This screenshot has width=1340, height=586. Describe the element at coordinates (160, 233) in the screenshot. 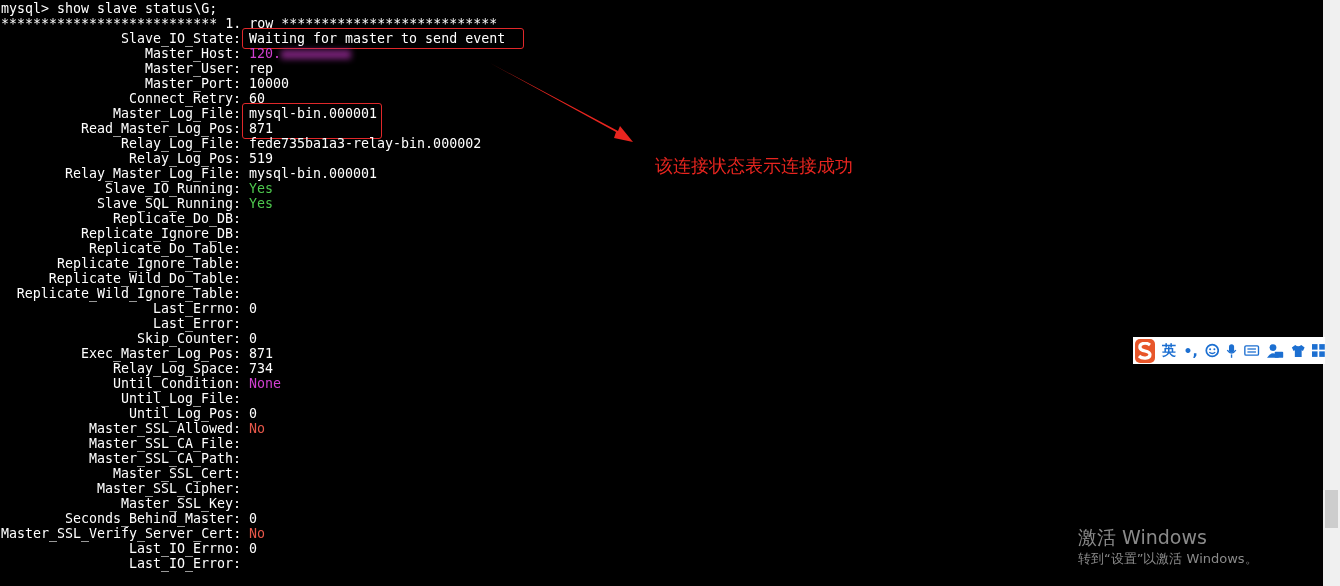

I see `field-label: Replicate_Ignore_DB:` at that location.